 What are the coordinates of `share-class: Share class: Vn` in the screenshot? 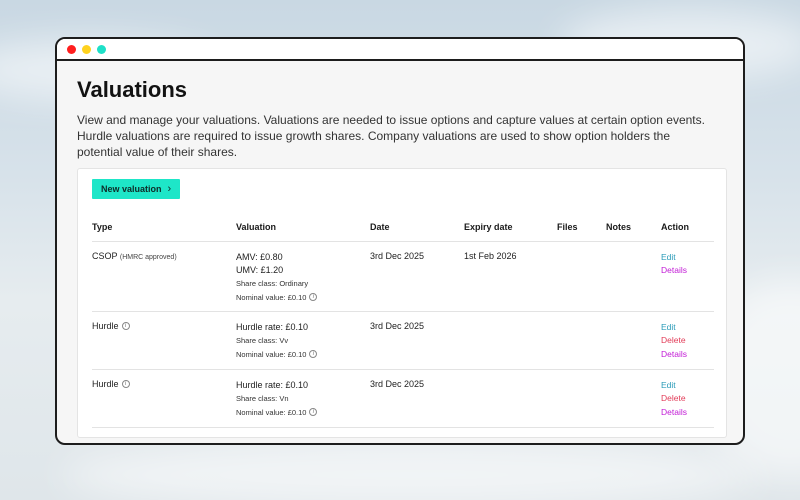 It's located at (262, 398).